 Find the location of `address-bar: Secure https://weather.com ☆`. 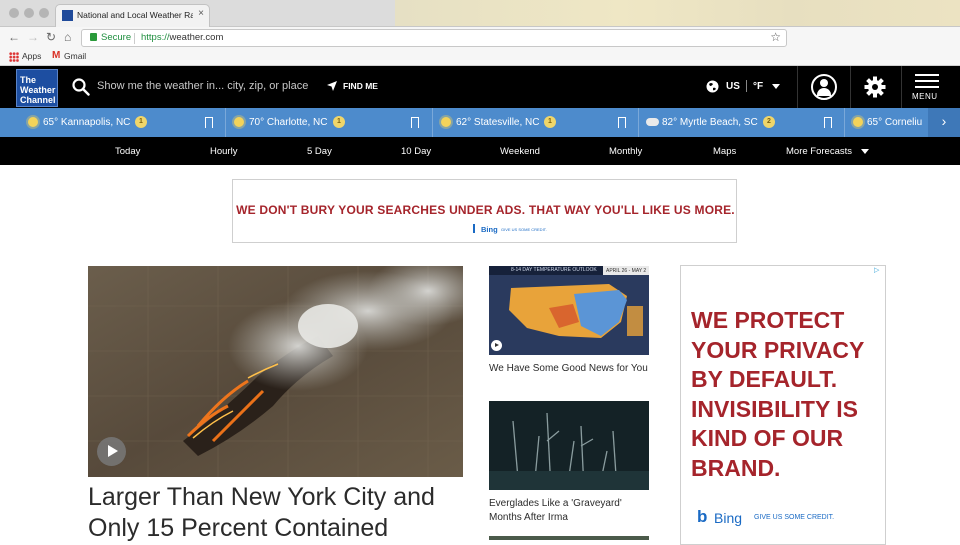

address-bar: Secure https://weather.com ☆ is located at coordinates (434, 38).